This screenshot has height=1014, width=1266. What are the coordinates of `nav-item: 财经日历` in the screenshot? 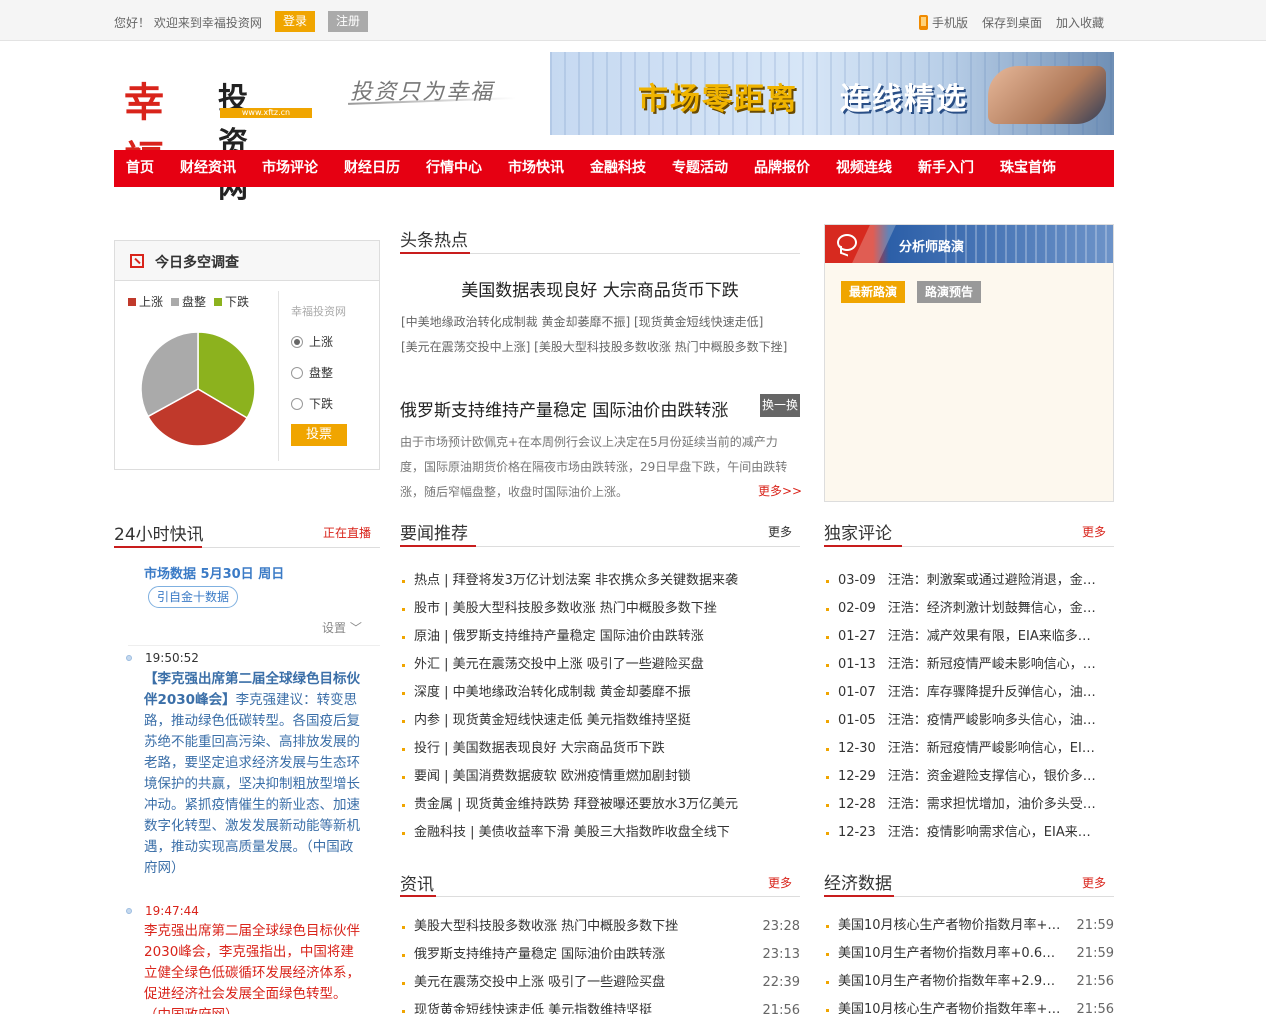 It's located at (372, 168).